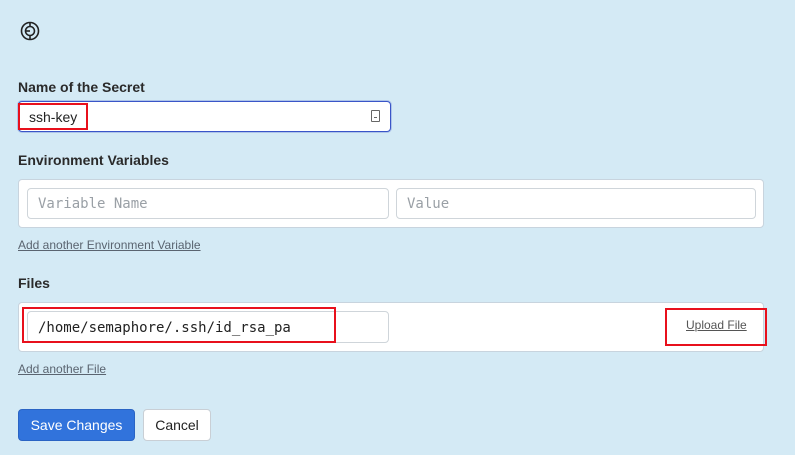 The width and height of the screenshot is (795, 460). I want to click on variable-value-placeholder: Value, so click(428, 204).